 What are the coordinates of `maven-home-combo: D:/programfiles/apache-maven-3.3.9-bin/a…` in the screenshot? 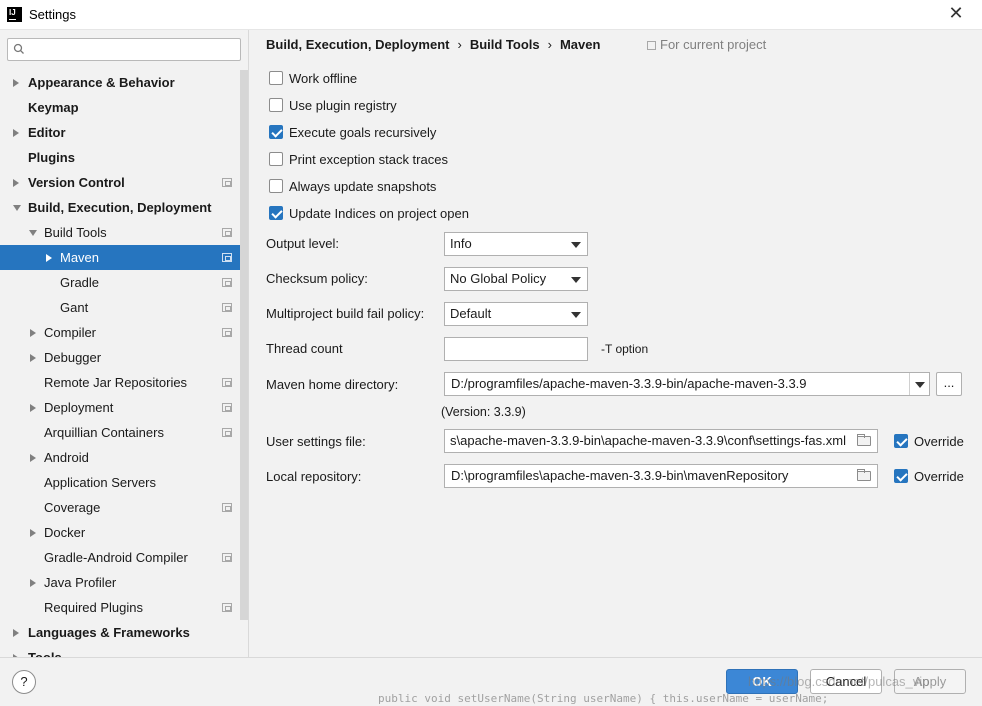 It's located at (687, 384).